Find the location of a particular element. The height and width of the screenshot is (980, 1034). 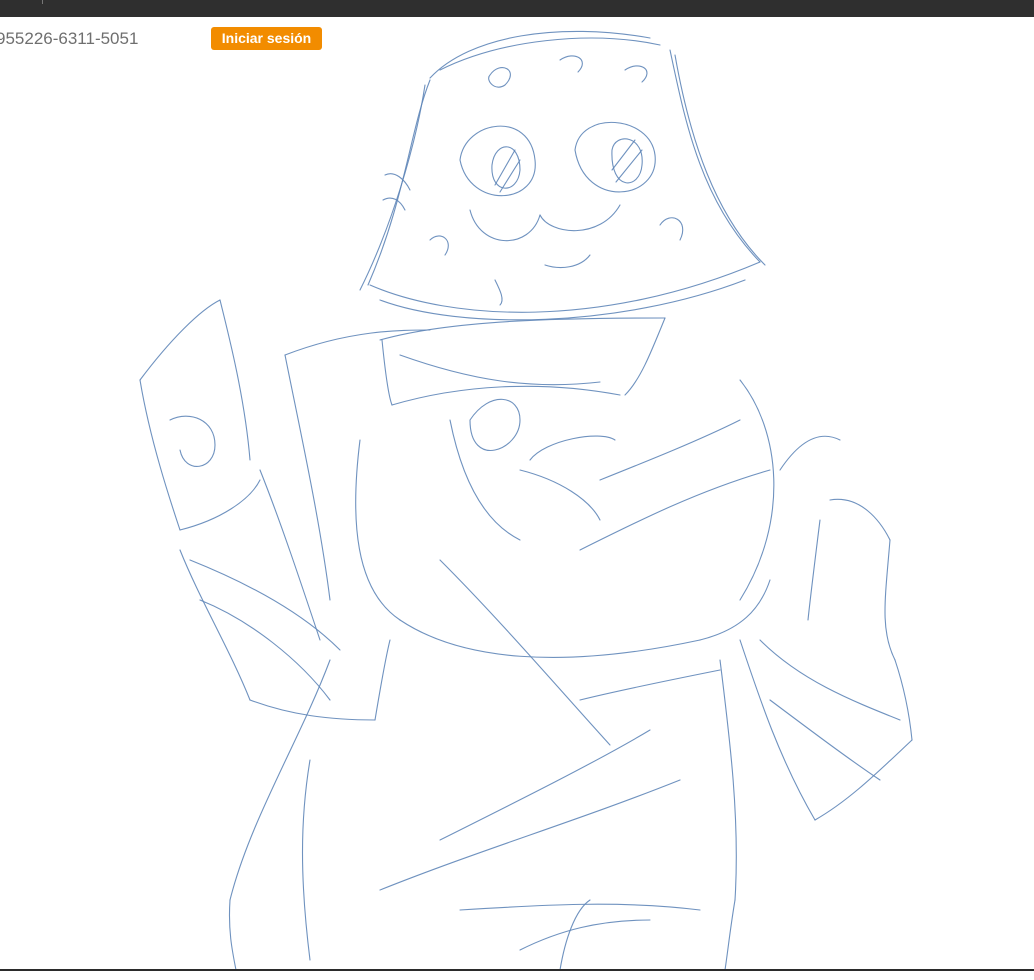

canvas-bottom-border is located at coordinates (517, 974).